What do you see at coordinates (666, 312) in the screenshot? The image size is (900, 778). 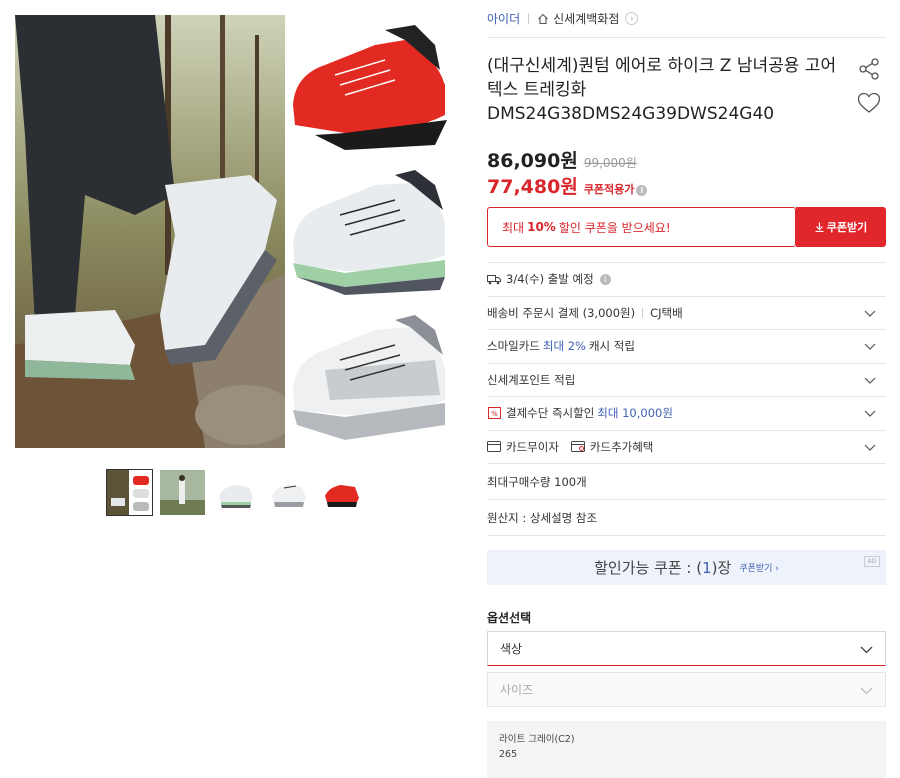 I see `carrier-text: CJ택배` at bounding box center [666, 312].